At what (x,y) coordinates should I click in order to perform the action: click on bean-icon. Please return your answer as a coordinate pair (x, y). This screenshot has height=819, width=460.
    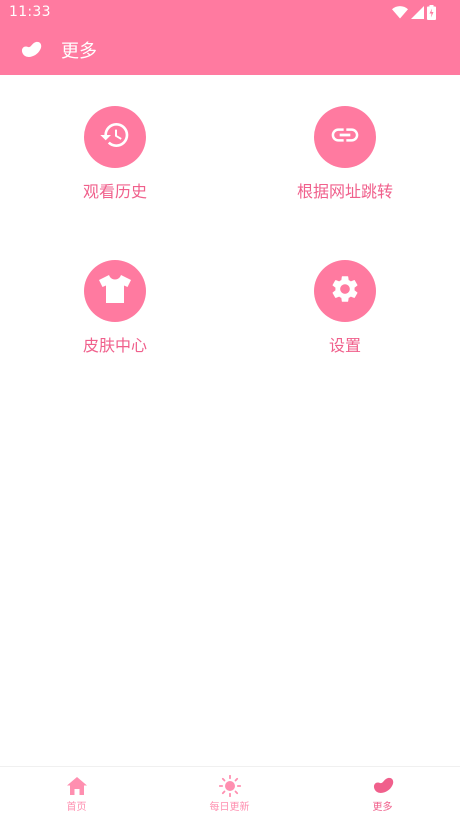
    Looking at the image, I should click on (383, 786).